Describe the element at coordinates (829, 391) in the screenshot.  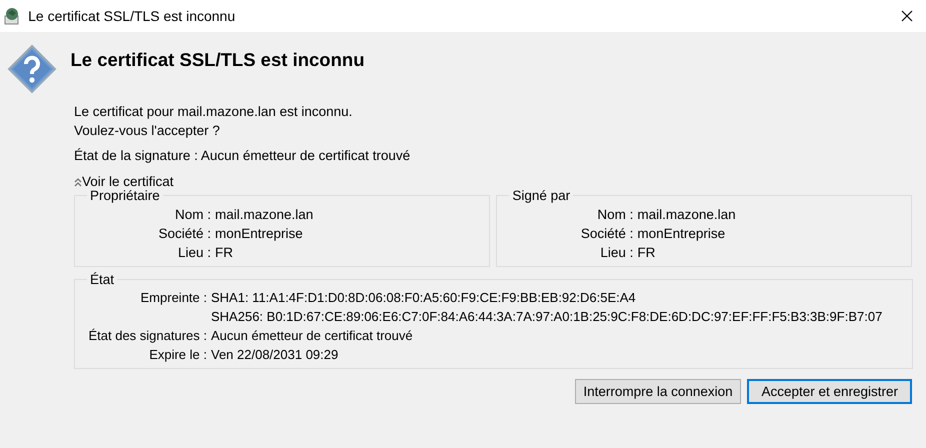
I see `dialog-button: Accepter et enregistrer` at that location.